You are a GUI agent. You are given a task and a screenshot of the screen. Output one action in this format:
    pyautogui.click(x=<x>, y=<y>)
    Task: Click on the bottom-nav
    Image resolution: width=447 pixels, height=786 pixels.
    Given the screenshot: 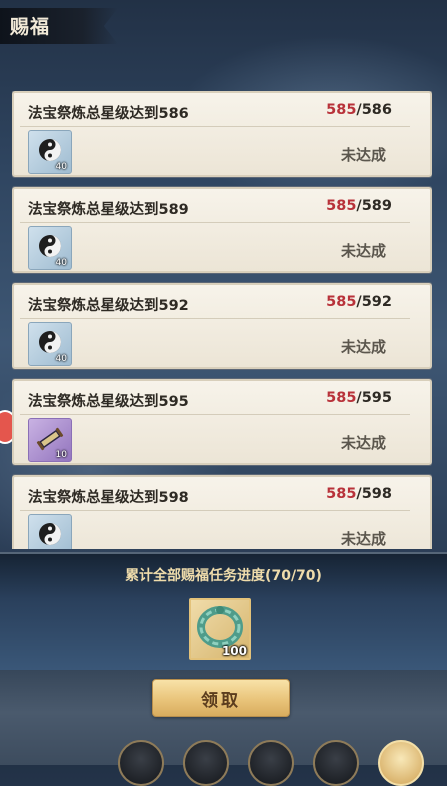 What is the action you would take?
    pyautogui.click(x=223, y=763)
    